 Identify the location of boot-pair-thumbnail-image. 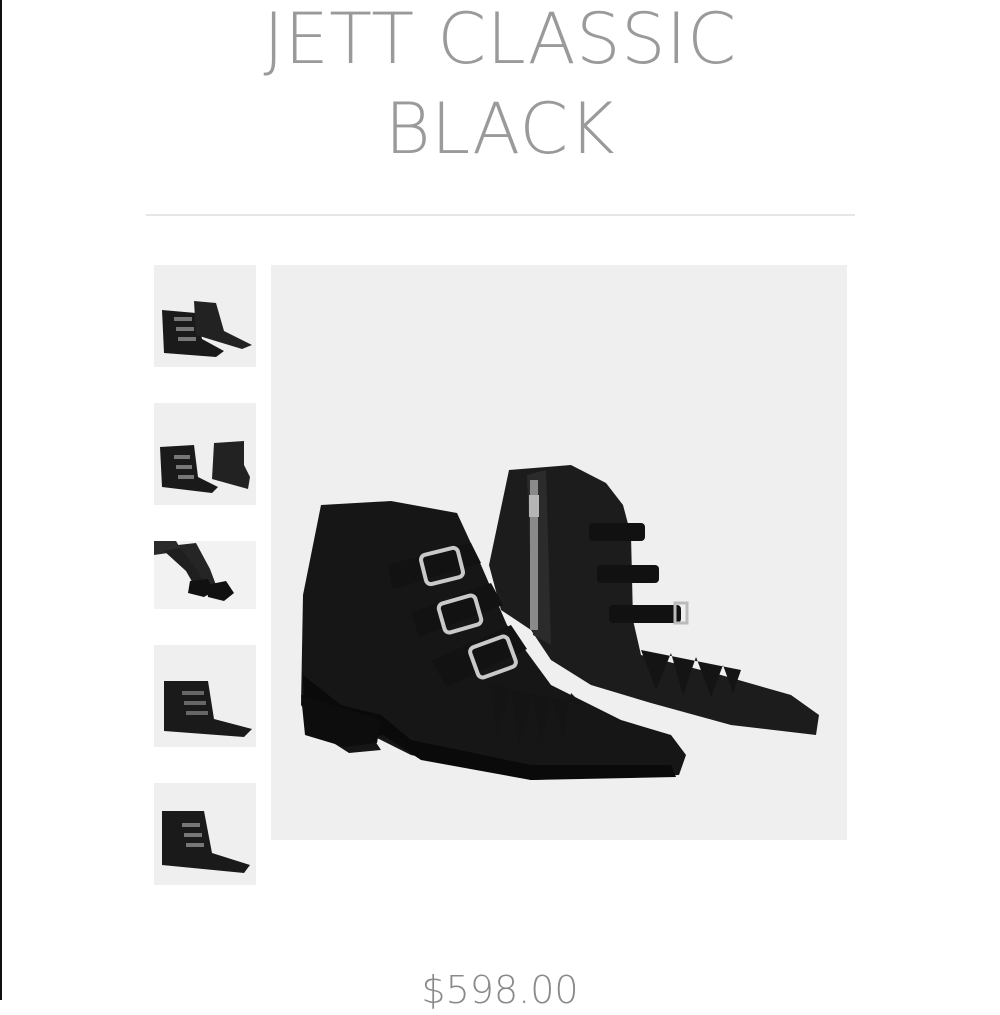
(205, 316).